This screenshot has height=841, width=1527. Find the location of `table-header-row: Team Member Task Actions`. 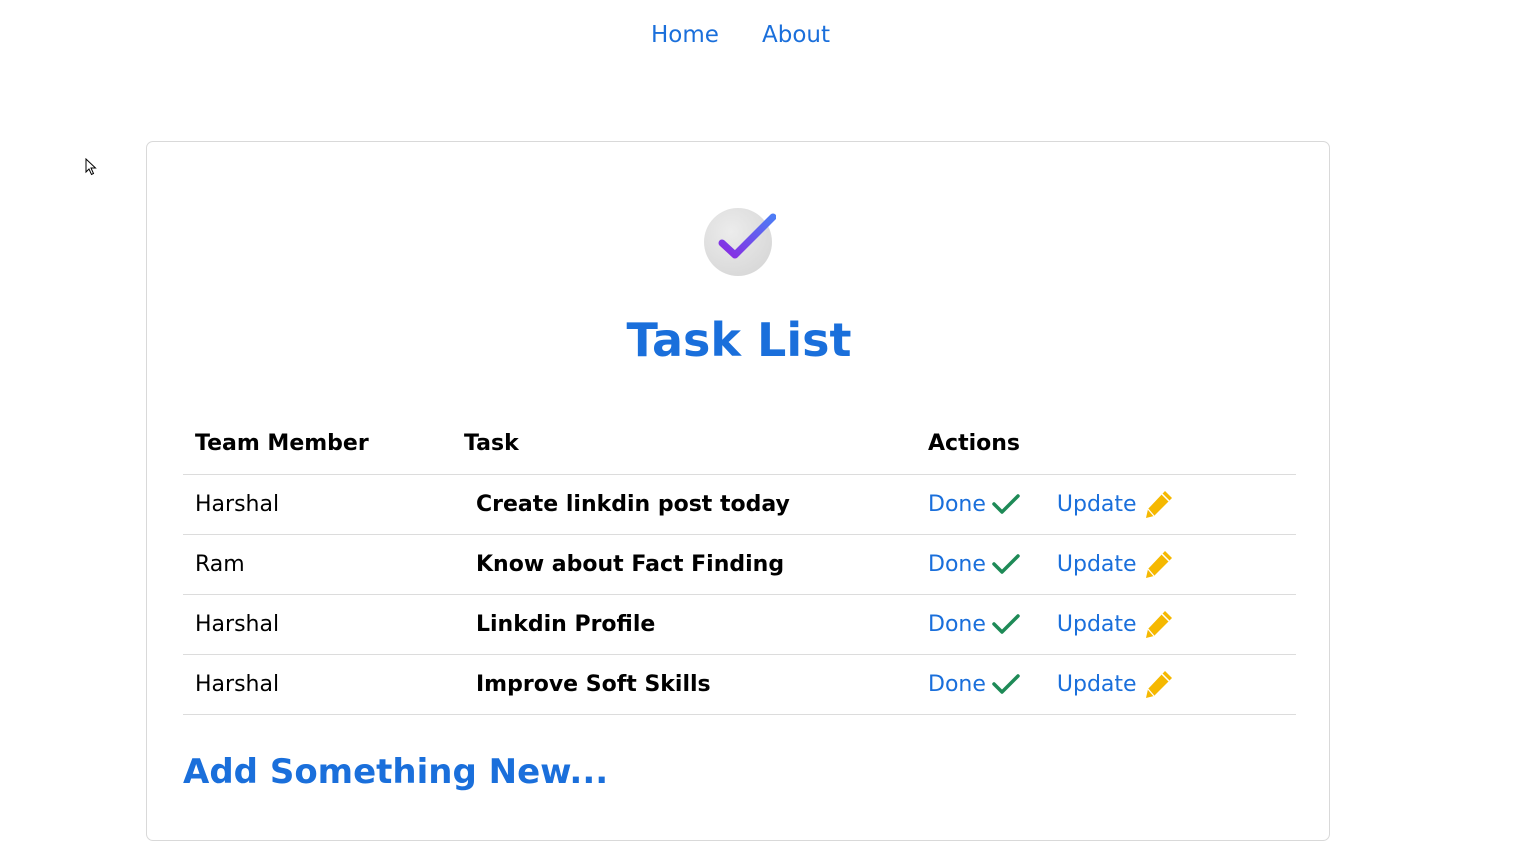

table-header-row: Team Member Task Actions is located at coordinates (739, 444).